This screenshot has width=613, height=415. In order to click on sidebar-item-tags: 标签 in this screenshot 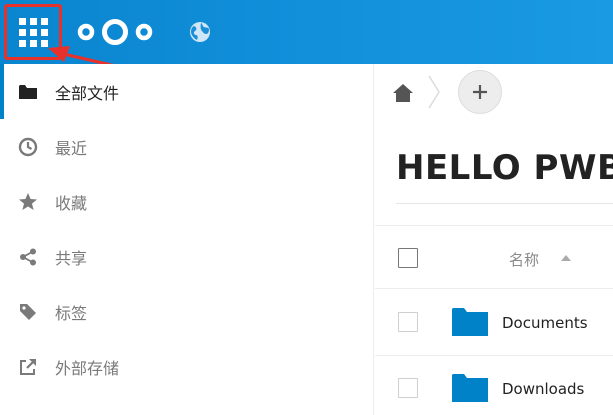, I will do `click(186, 311)`.